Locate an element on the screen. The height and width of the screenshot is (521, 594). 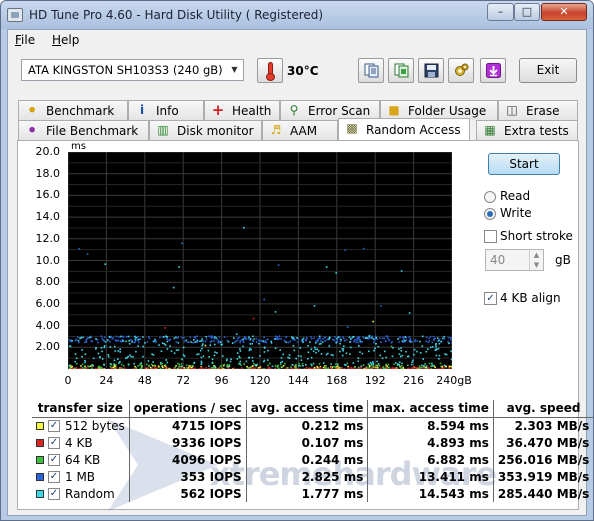
spin-down-icon: ▼ is located at coordinates (536, 265).